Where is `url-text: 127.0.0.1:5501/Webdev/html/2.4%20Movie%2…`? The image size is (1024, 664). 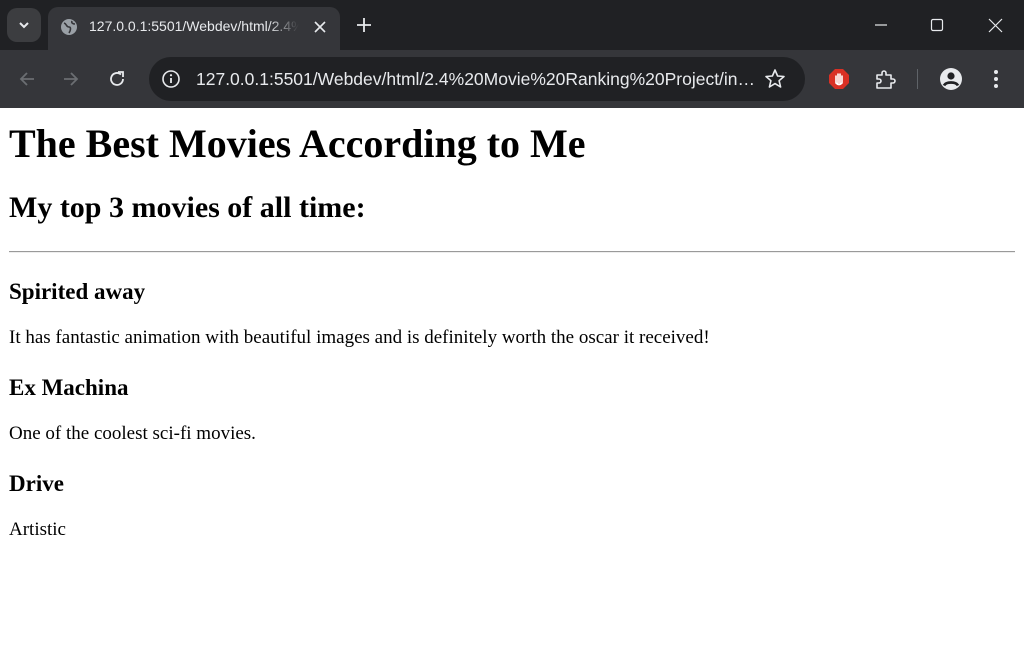
url-text: 127.0.0.1:5501/Webdev/html/2.4%20Movie%2… is located at coordinates (476, 79).